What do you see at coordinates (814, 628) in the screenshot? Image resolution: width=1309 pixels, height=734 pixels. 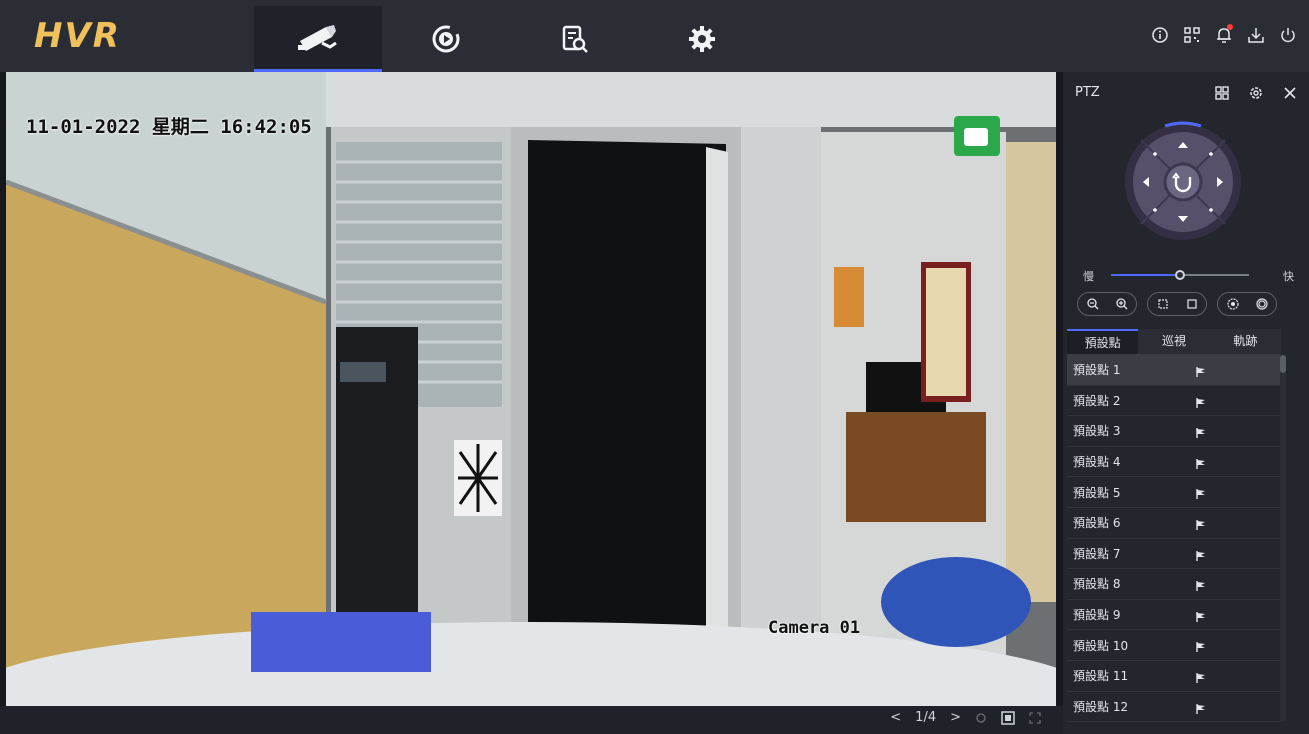 I see `osd-camera-name: Camera 01` at bounding box center [814, 628].